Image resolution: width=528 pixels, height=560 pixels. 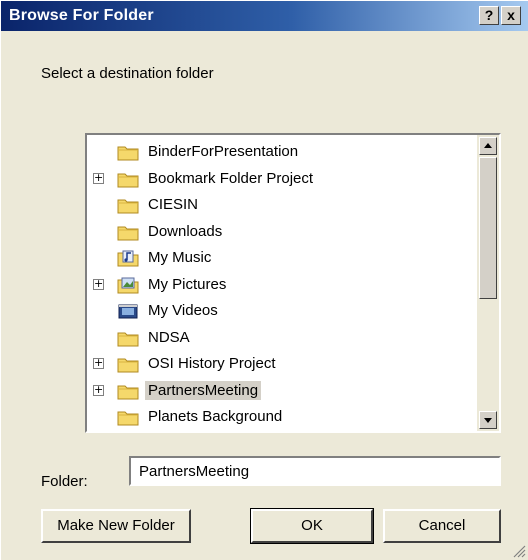 What do you see at coordinates (128, 258) in the screenshot?
I see `music-folder-icon` at bounding box center [128, 258].